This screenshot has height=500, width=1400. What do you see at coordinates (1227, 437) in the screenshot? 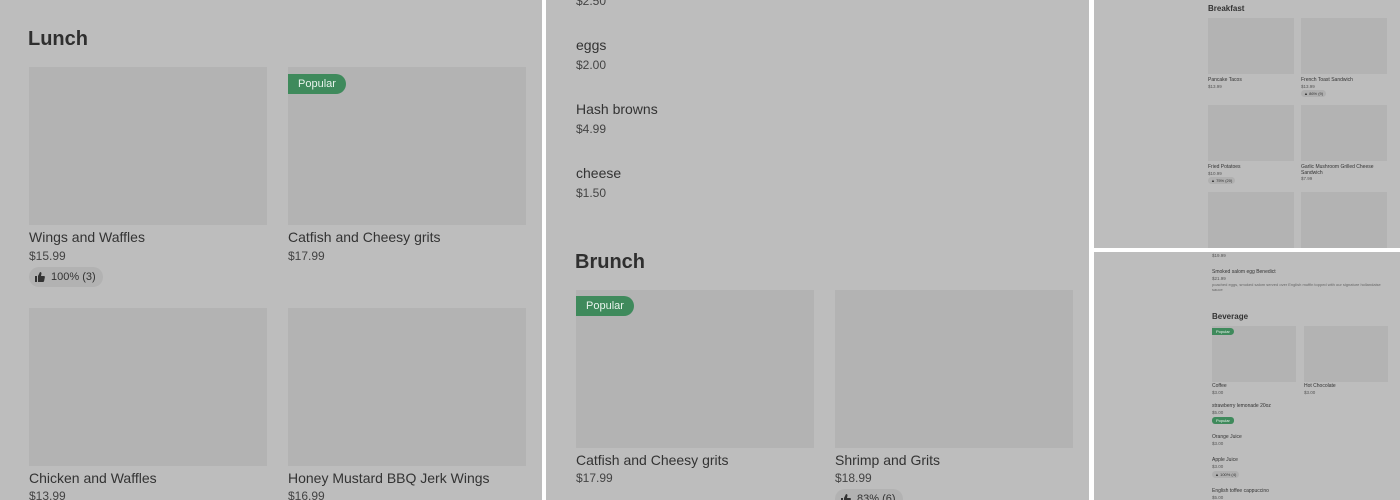
I see `item-name: Orange Juice` at bounding box center [1227, 437].